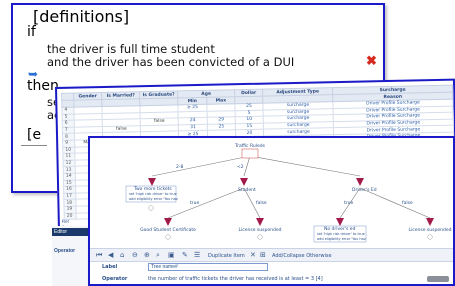  I want to click on collapse-otherwise-button: Add/Collapse Otherwise, so click(302, 256).